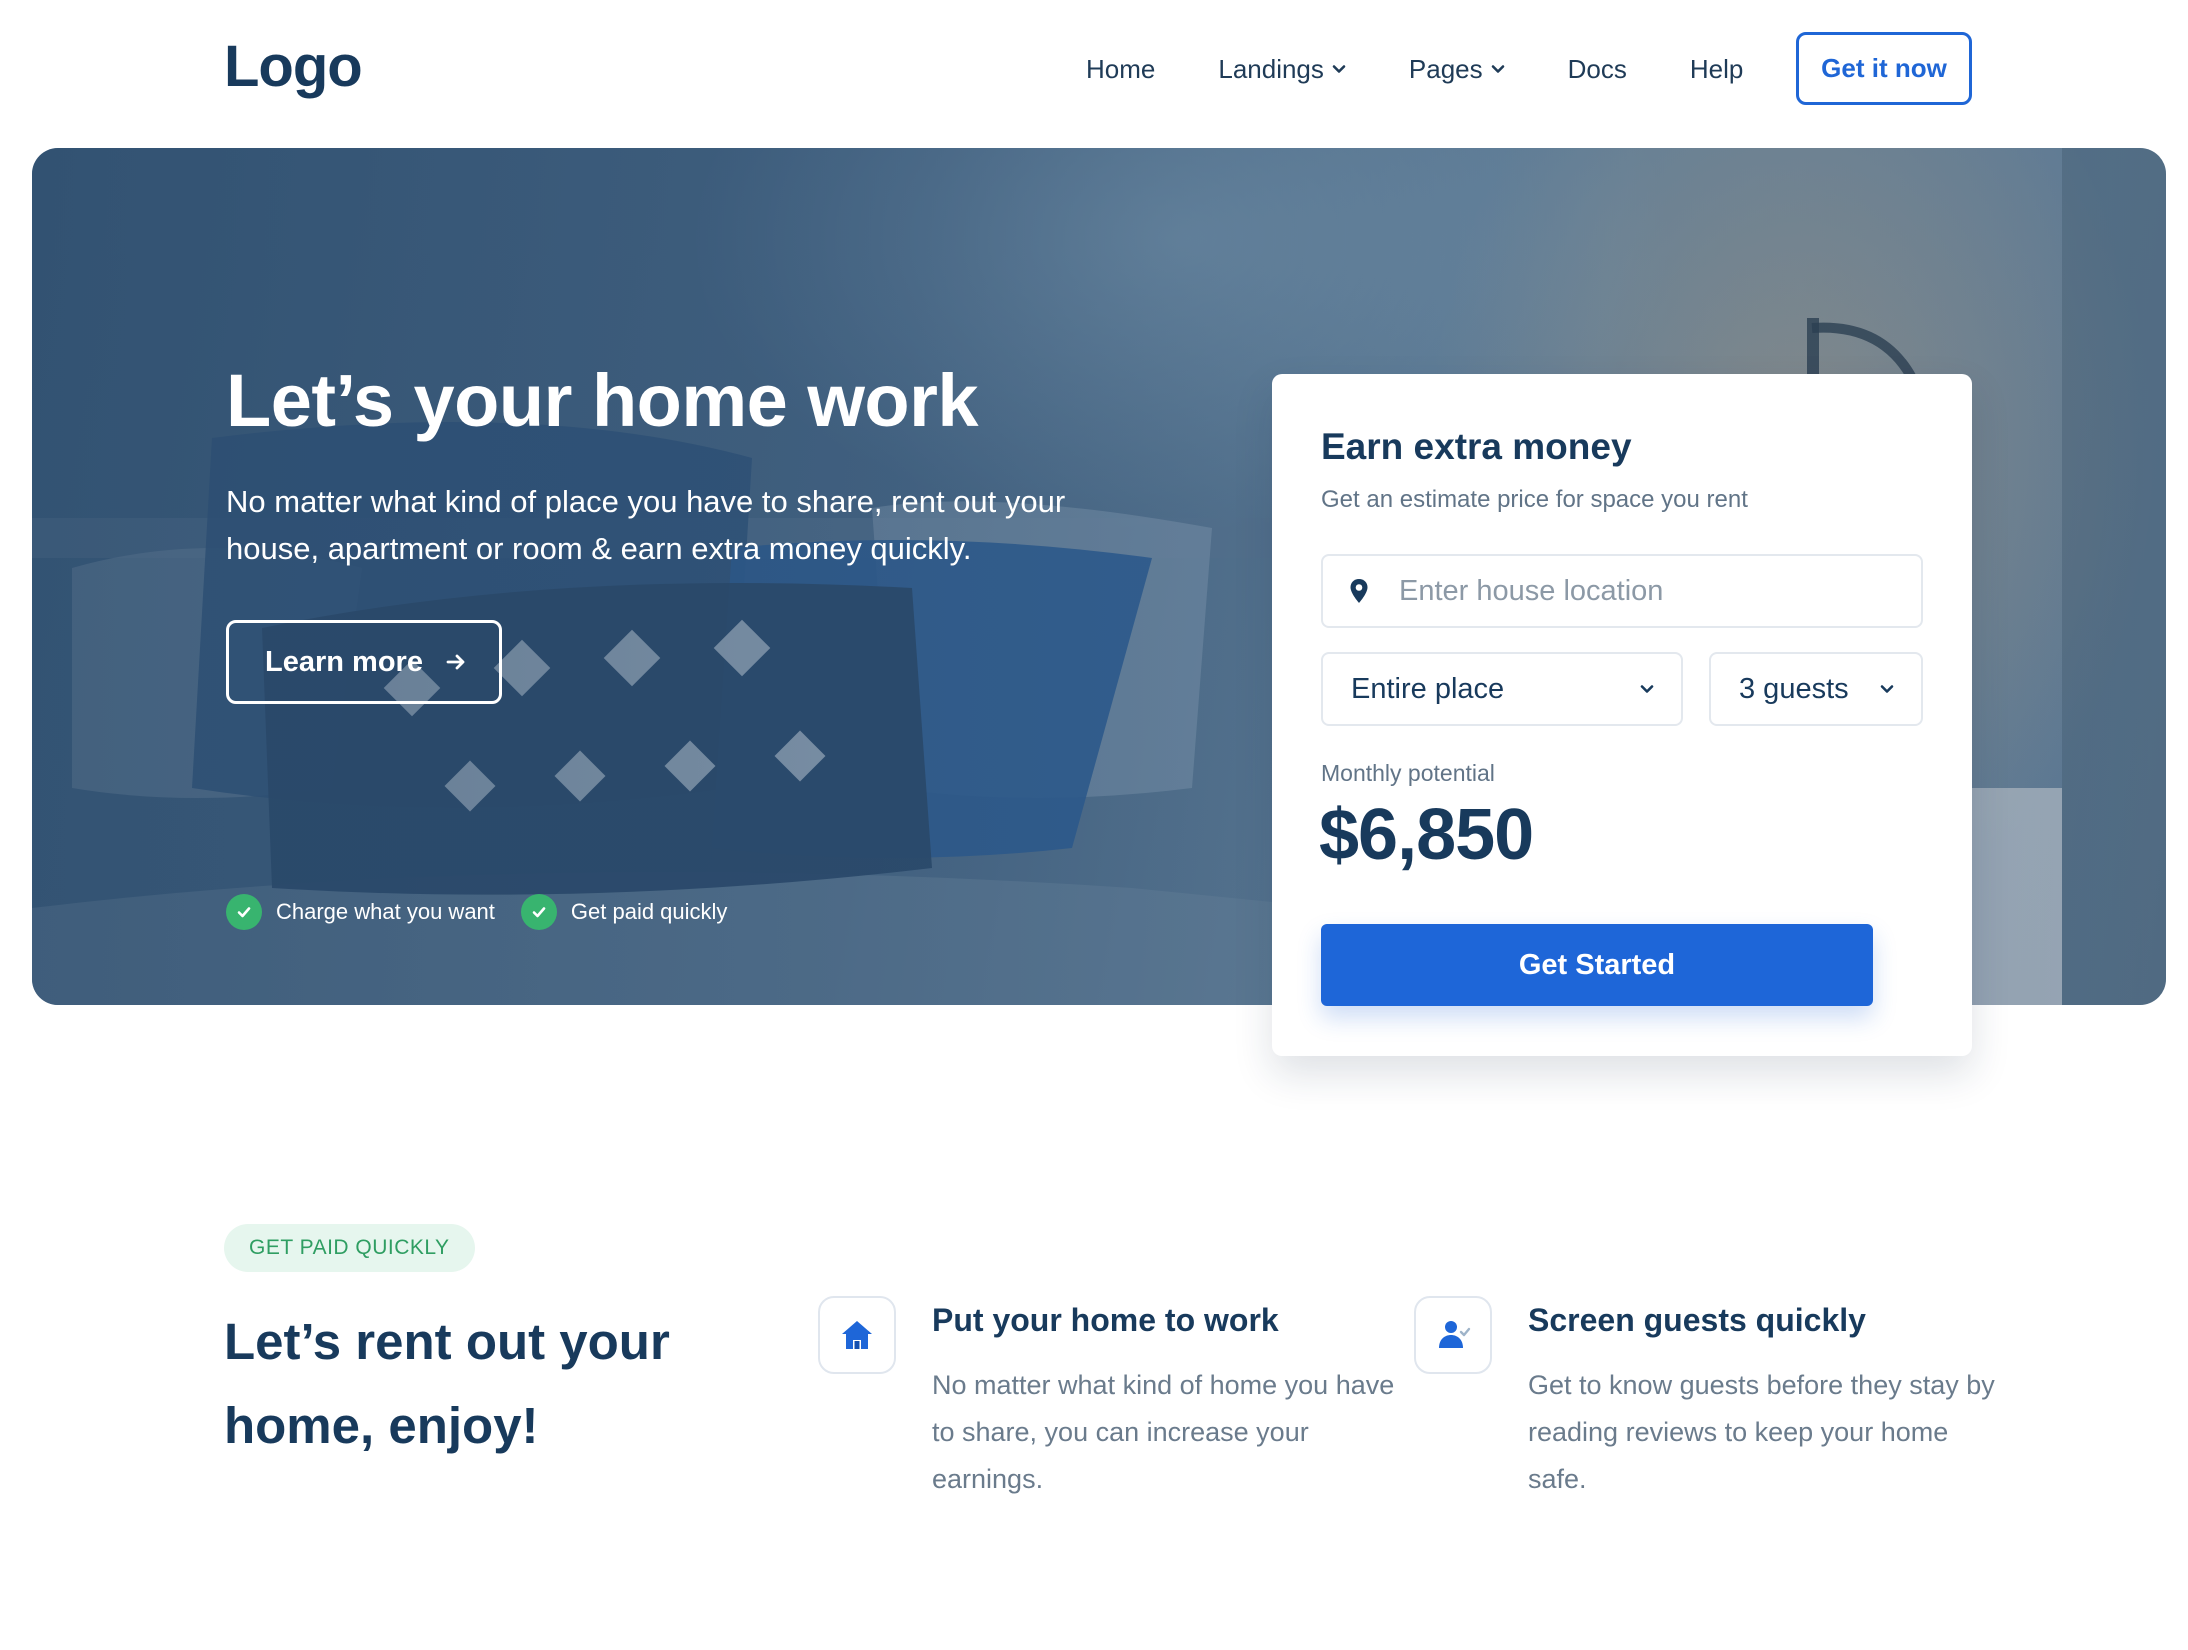 The width and height of the screenshot is (2188, 1650). I want to click on feature-heading: Screen guests quickly, so click(1697, 1320).